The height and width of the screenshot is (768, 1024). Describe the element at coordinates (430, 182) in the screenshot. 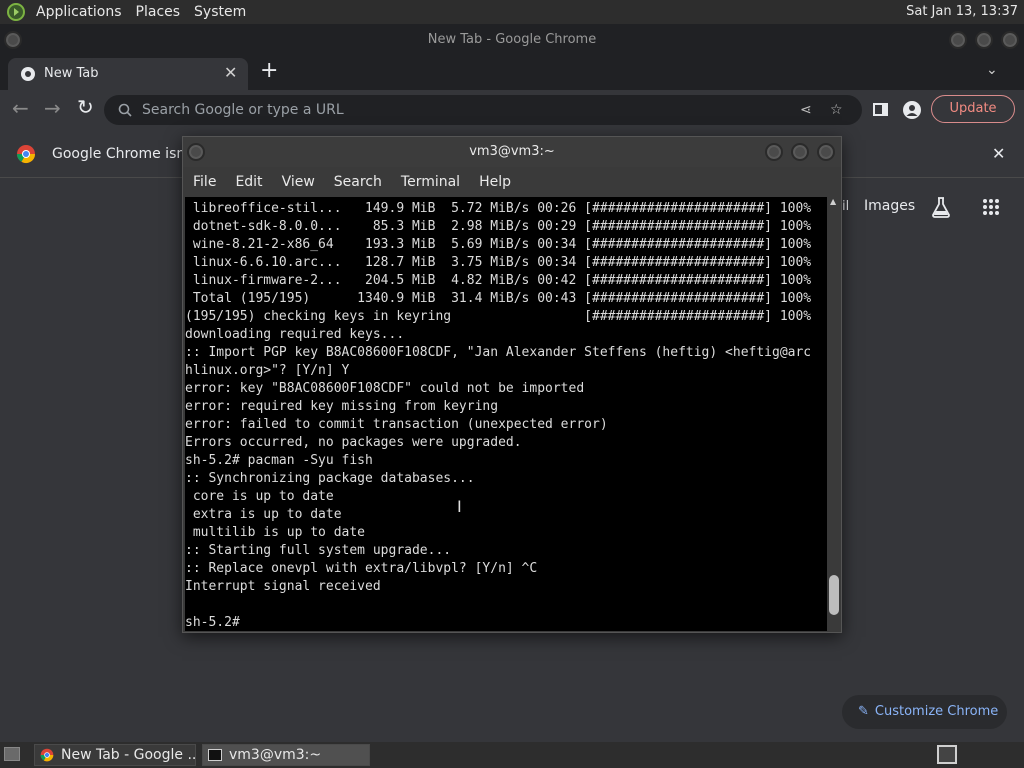

I see `terminal-menu-terminal: Terminal` at that location.